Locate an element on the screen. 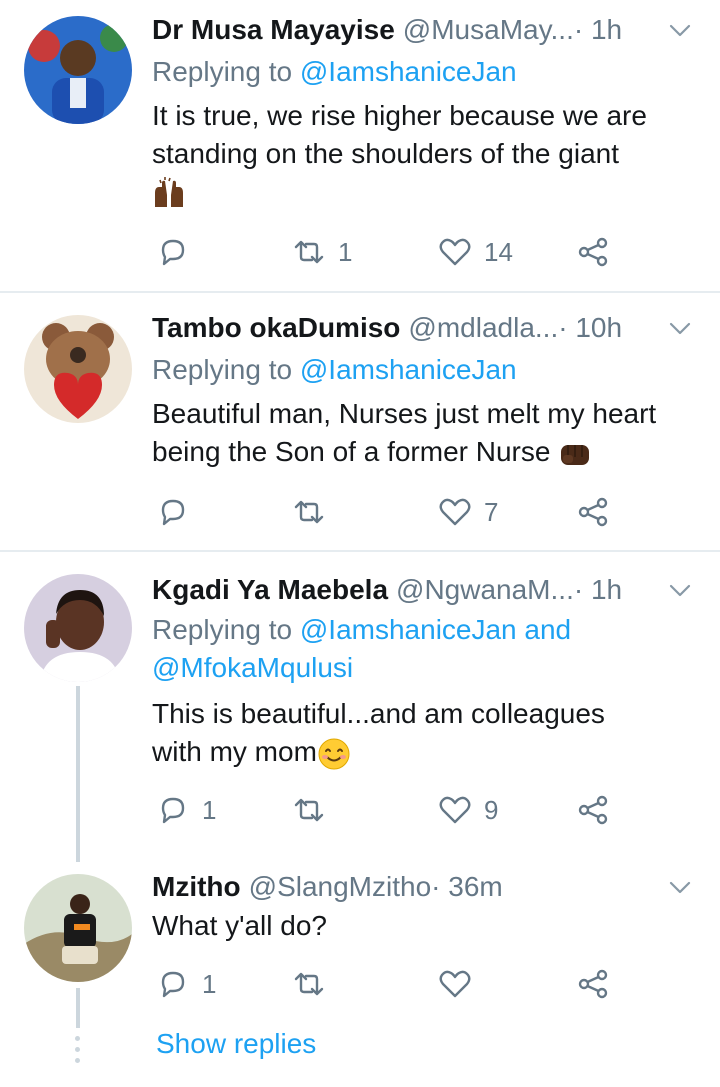 This screenshot has width=720, height=1087. tweet-text-line: standing on the shoulders of the giant is located at coordinates (386, 153).